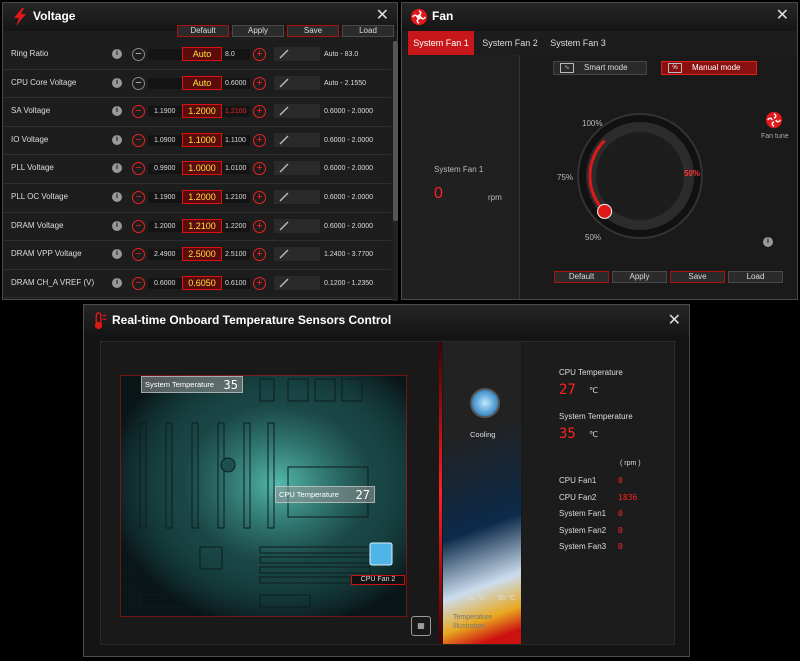  I want to click on voltage-current-field: 0.6050, so click(202, 282).